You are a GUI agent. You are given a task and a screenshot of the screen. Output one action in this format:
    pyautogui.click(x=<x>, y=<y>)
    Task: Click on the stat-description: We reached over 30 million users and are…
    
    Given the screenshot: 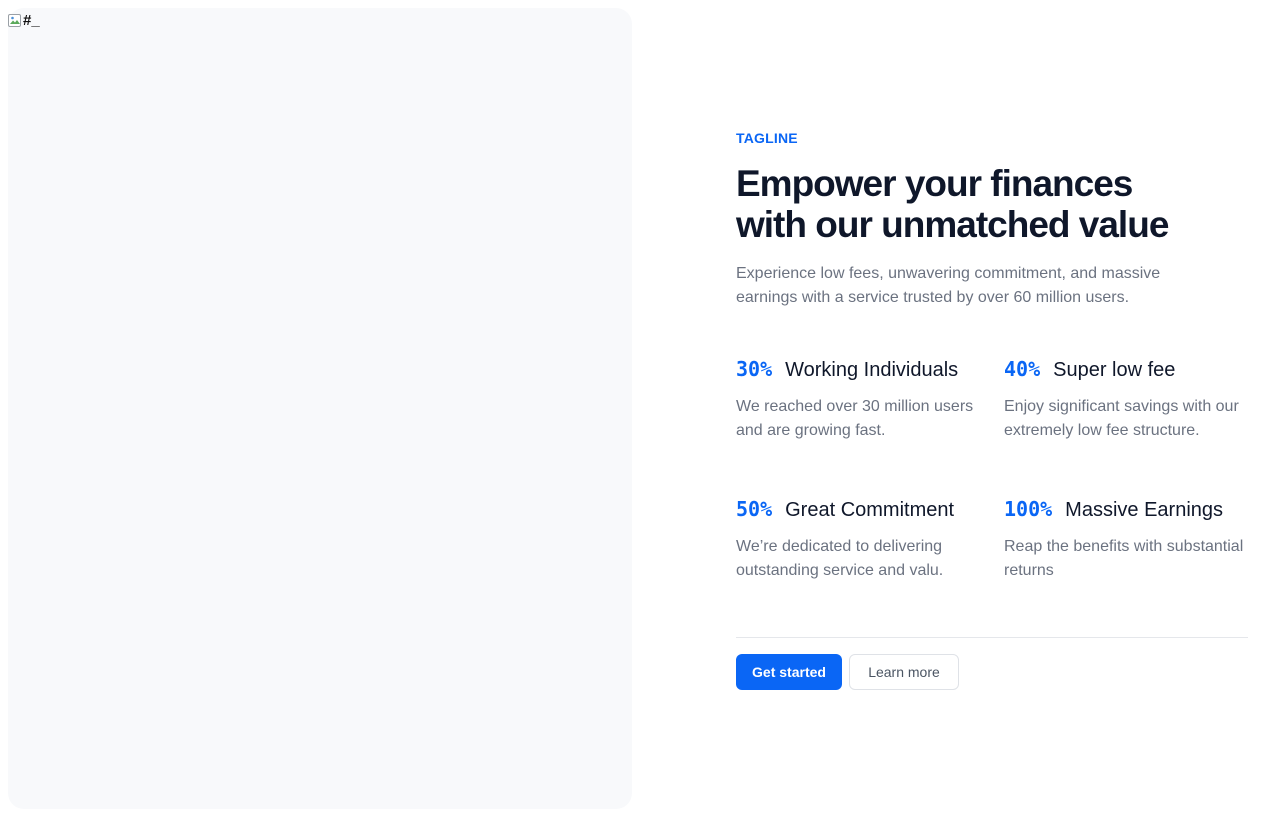 What is the action you would take?
    pyautogui.click(x=855, y=418)
    